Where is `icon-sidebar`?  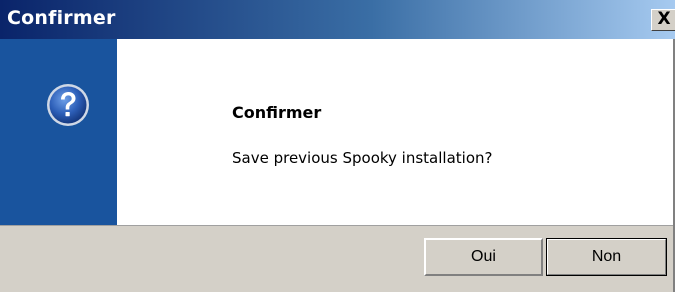
icon-sidebar is located at coordinates (58, 132).